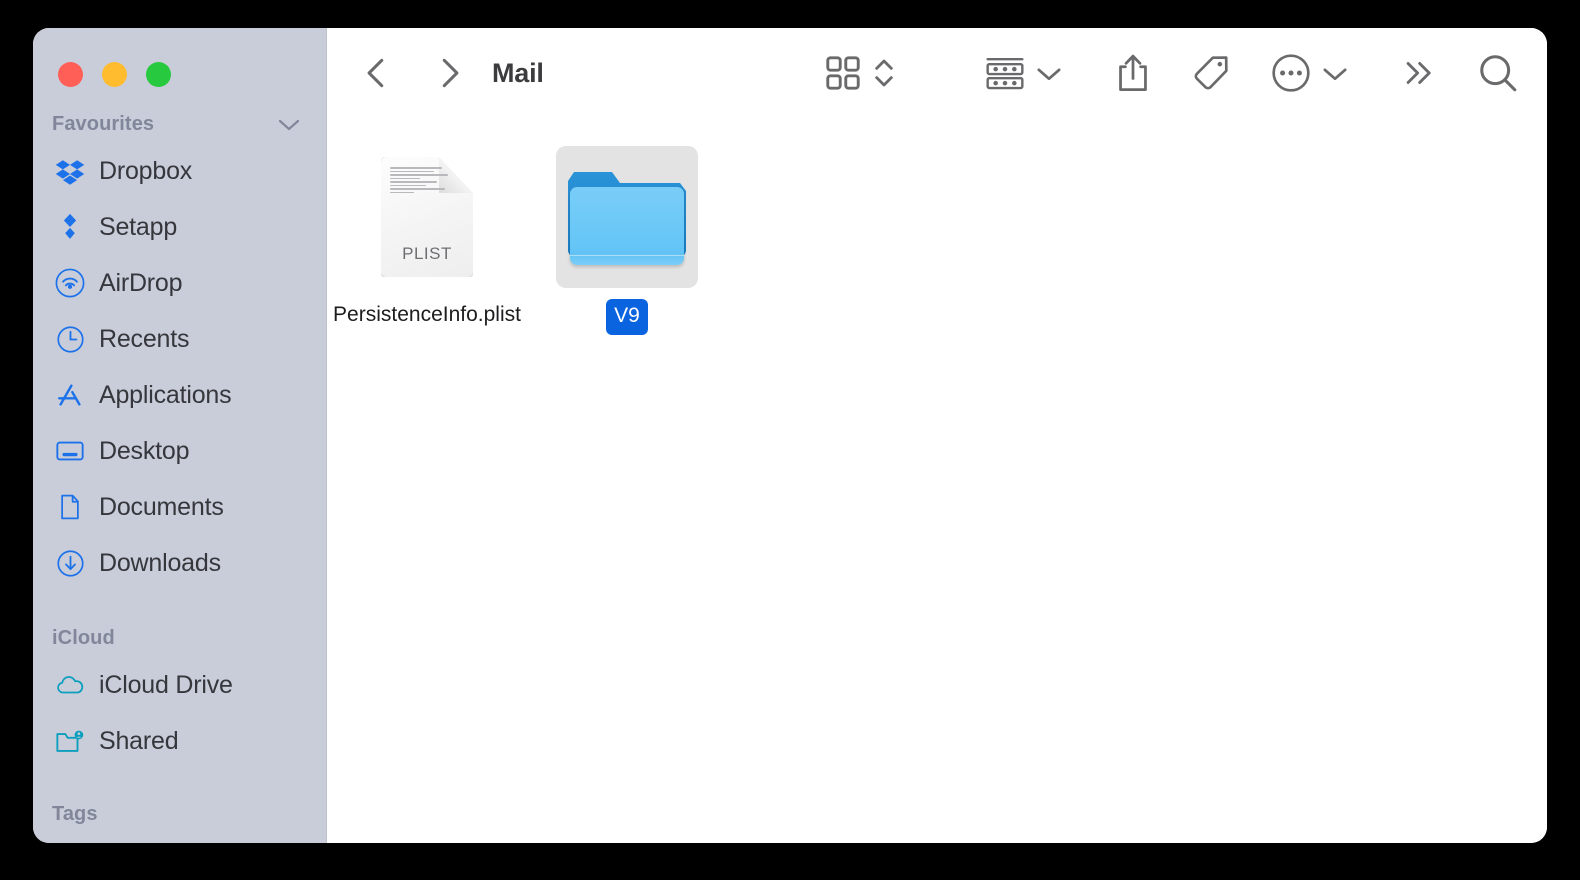 This screenshot has width=1580, height=880. Describe the element at coordinates (146, 170) in the screenshot. I see `sidebar-item-label: Dropbox` at that location.